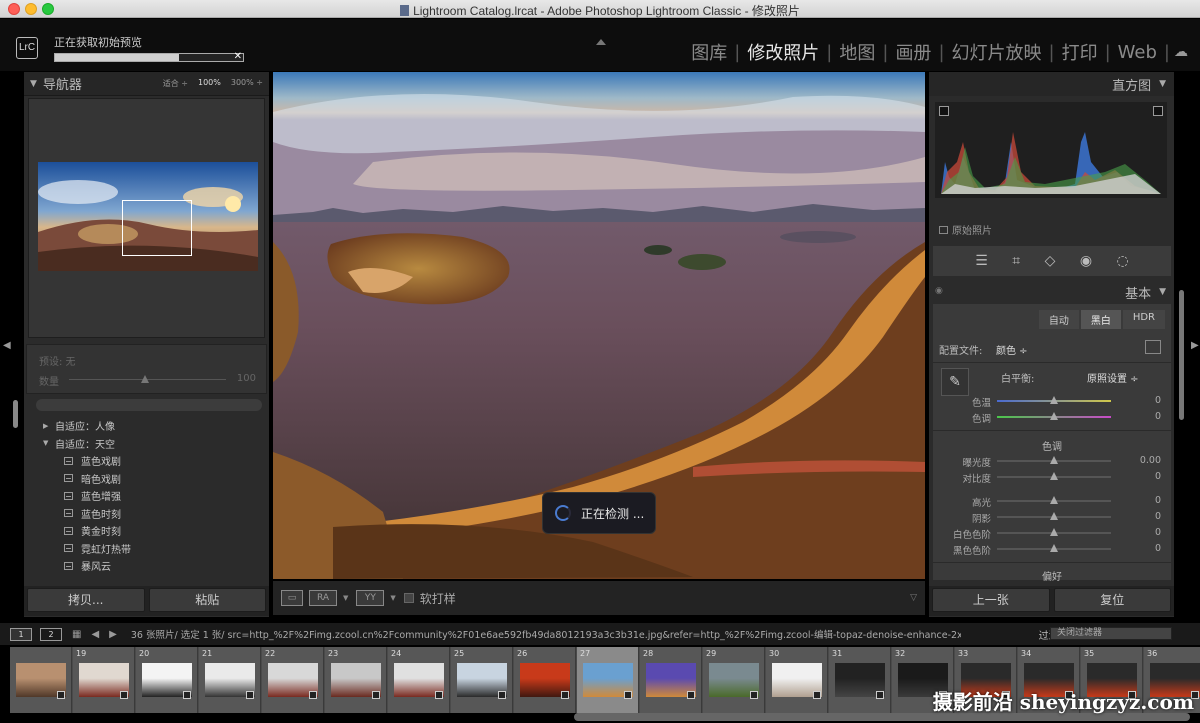 Image resolution: width=1200 pixels, height=723 pixels. Describe the element at coordinates (323, 598) in the screenshot. I see `before-after-view-icon: RA` at that location.